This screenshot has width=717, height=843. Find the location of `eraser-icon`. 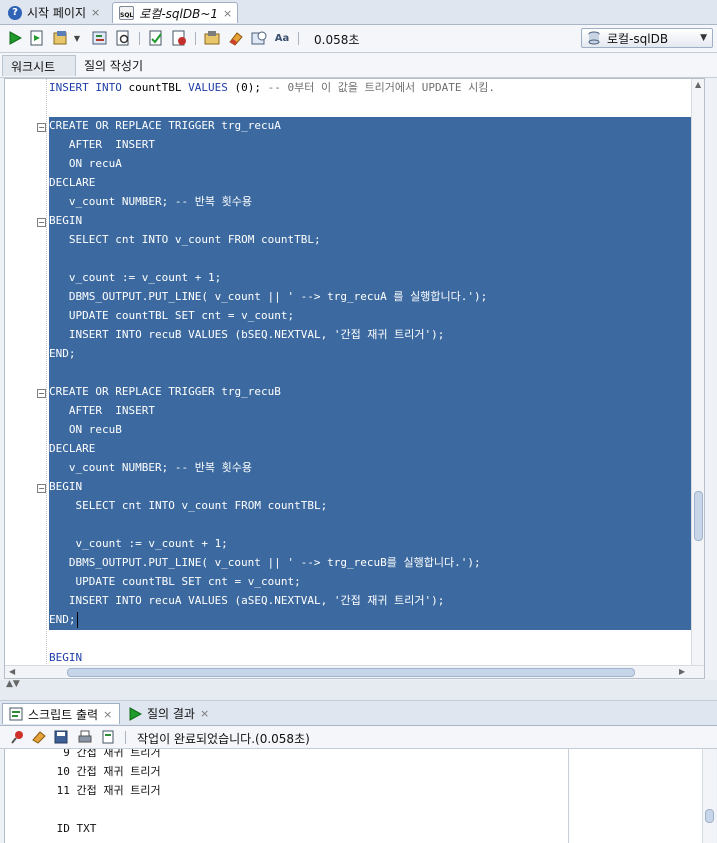

eraser-icon is located at coordinates (39, 737).